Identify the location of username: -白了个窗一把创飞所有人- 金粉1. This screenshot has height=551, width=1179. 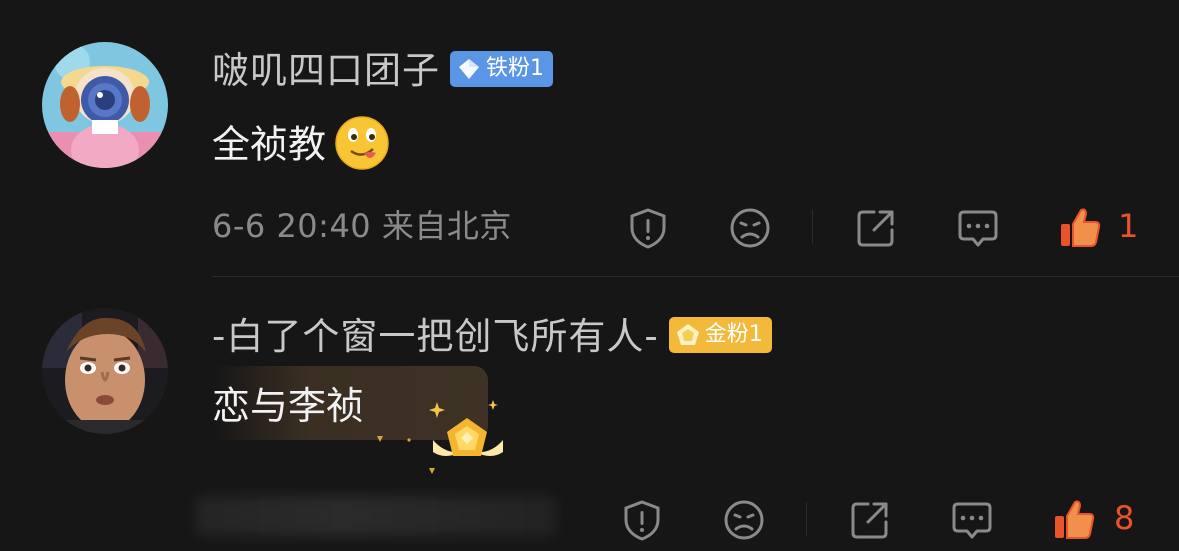
(492, 337).